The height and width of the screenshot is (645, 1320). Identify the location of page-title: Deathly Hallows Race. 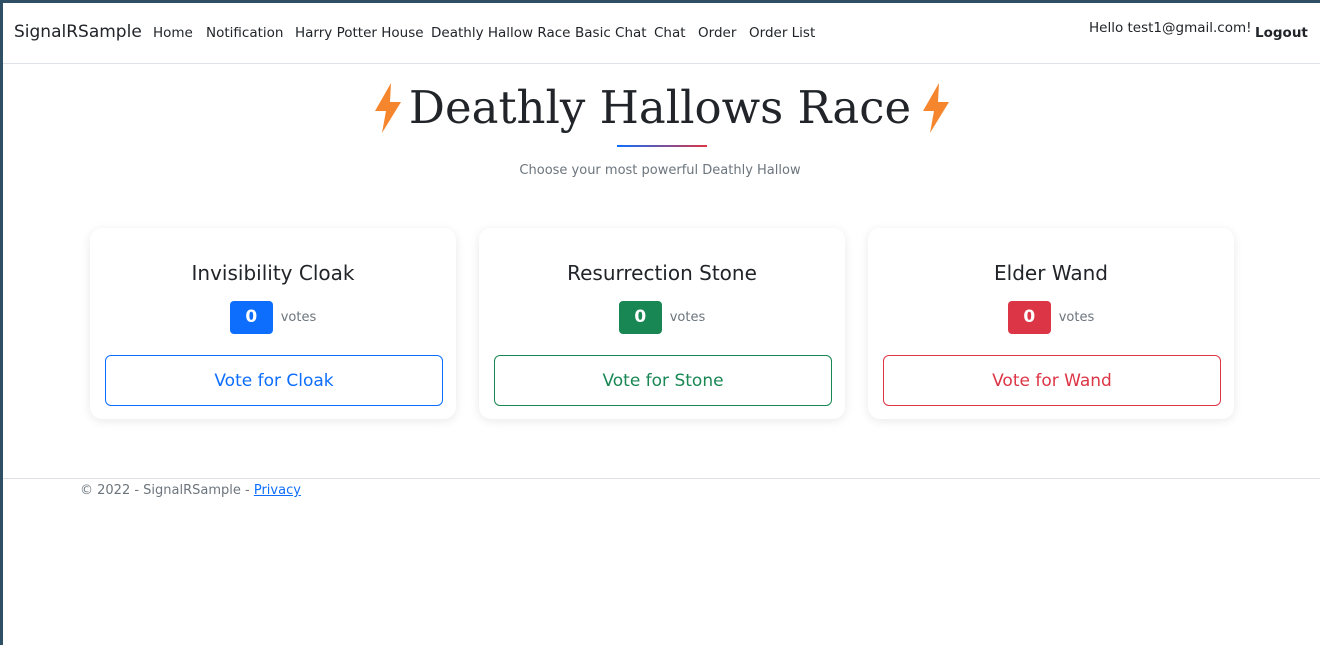
(660, 107).